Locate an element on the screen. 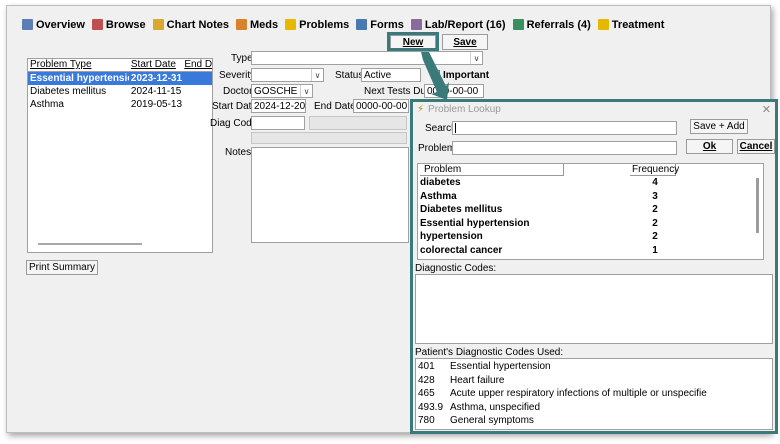 Image resolution: width=780 pixels, height=444 pixels. problem-input is located at coordinates (564, 148).